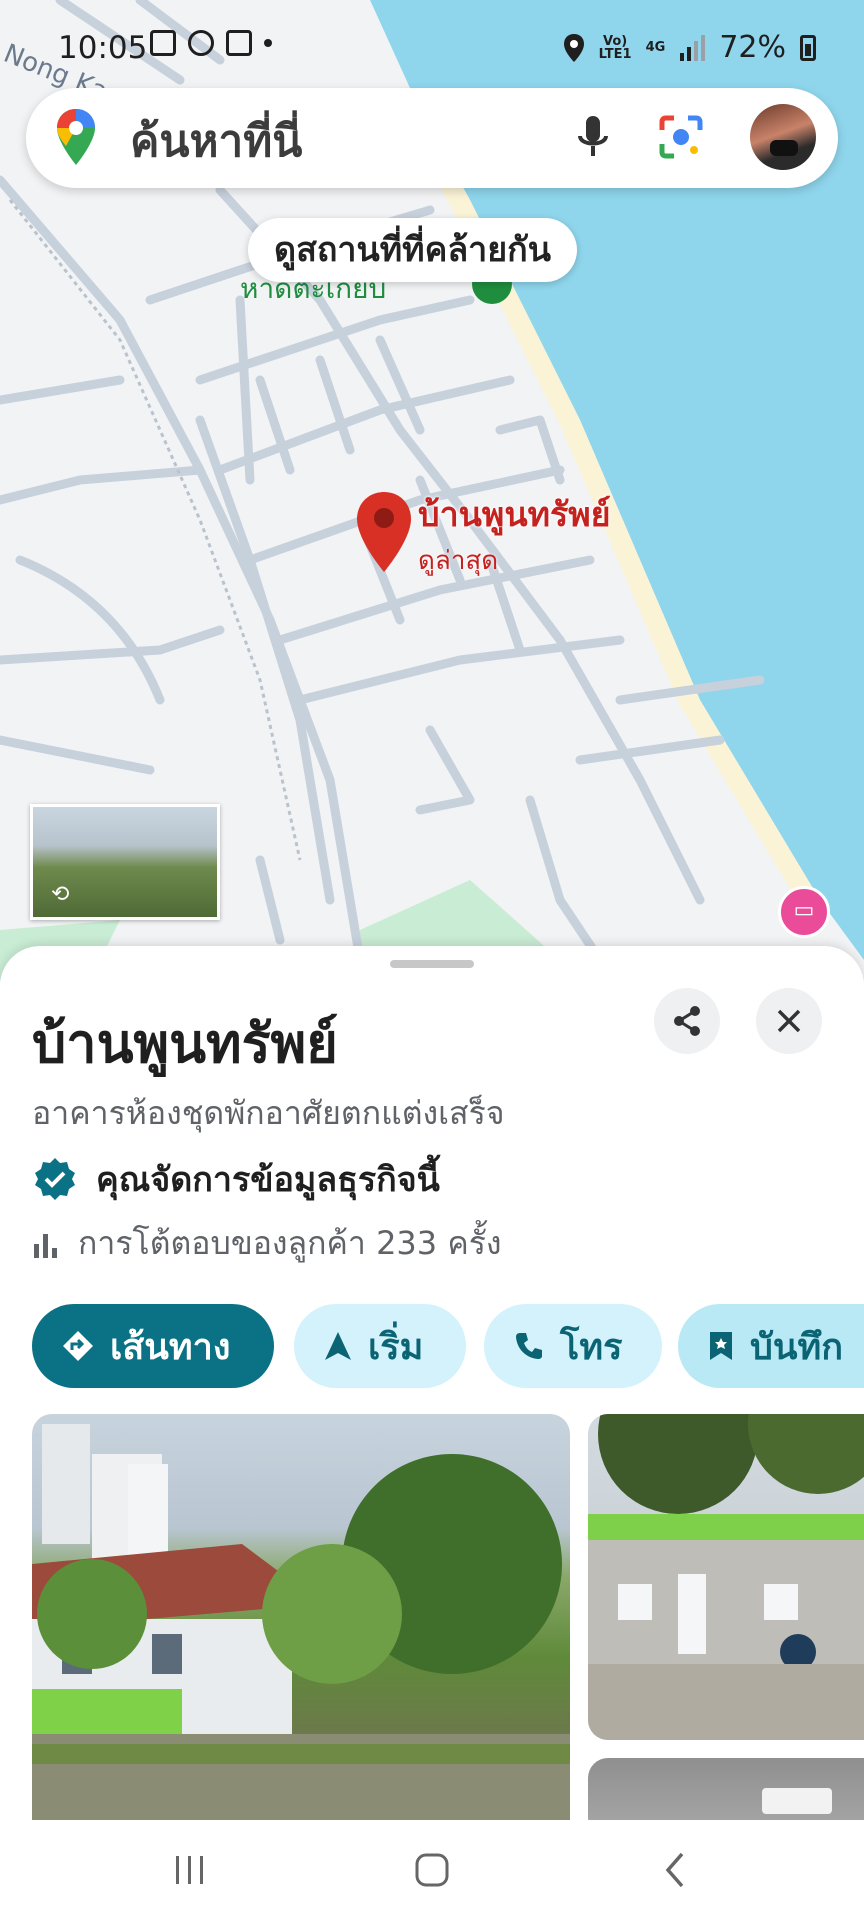 The width and height of the screenshot is (864, 1920). Describe the element at coordinates (268, 43) in the screenshot. I see `more-notifications-icon` at that location.